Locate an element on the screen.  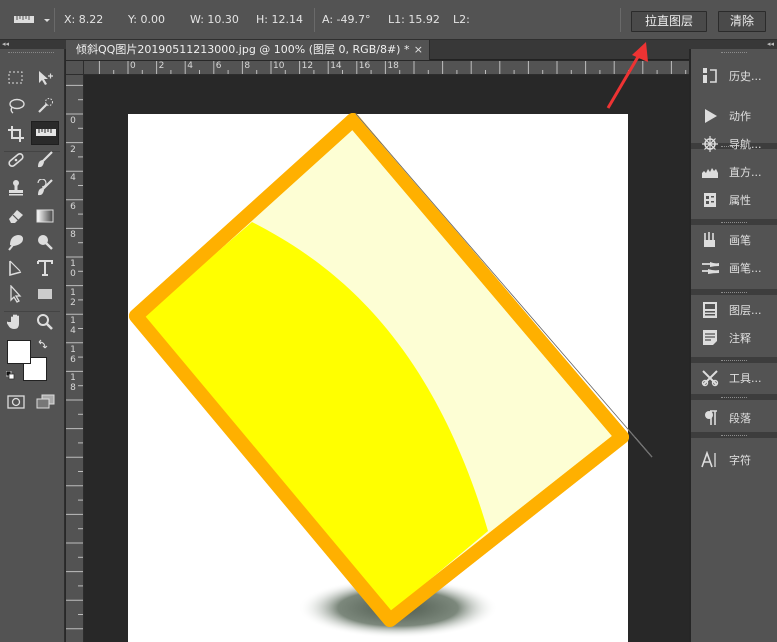
paragraph-panel-button: 段落 is located at coordinates (737, 418).